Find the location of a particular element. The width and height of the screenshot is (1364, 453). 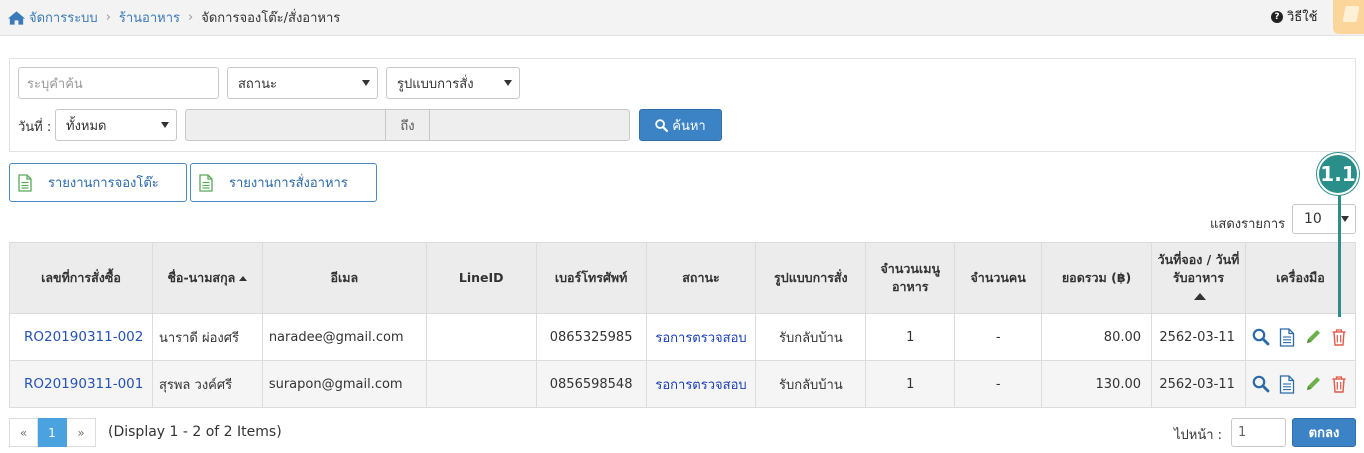

customer-name: สุรพล วงค์ศรี is located at coordinates (207, 384).